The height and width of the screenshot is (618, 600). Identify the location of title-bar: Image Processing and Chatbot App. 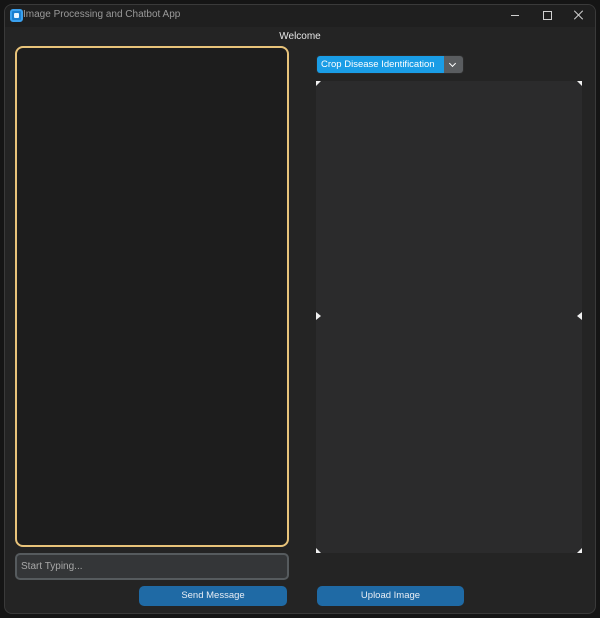
(300, 16).